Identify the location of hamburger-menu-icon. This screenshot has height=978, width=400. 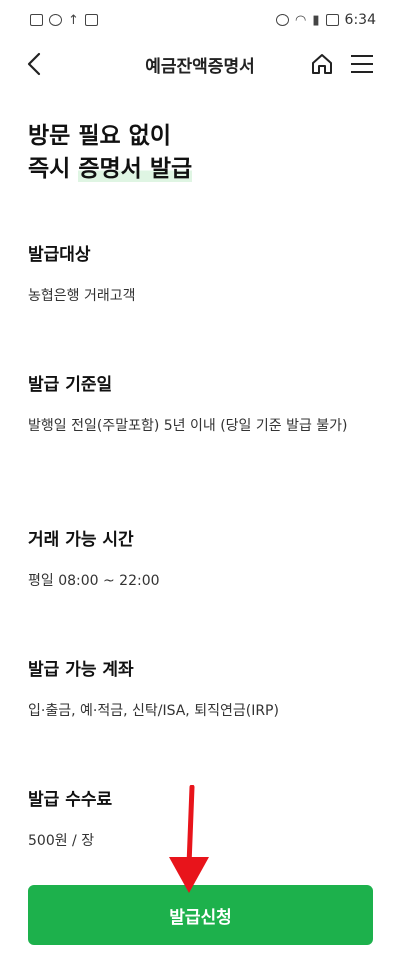
(362, 64).